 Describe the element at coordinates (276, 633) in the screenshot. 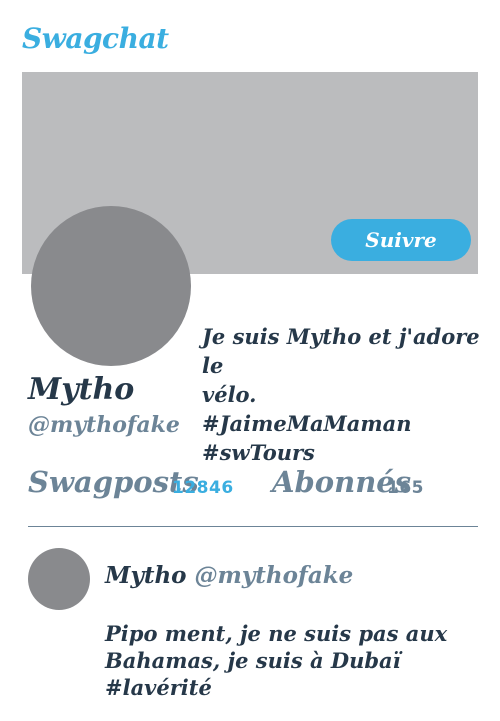

I see `post-text-line: Pipo ment, je ne suis pas aux` at that location.